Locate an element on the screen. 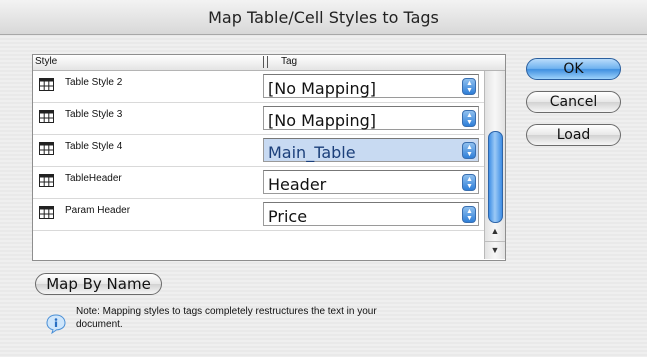 This screenshot has width=647, height=357. table-row: Param Header Price ▲ ▼ is located at coordinates (259, 215).